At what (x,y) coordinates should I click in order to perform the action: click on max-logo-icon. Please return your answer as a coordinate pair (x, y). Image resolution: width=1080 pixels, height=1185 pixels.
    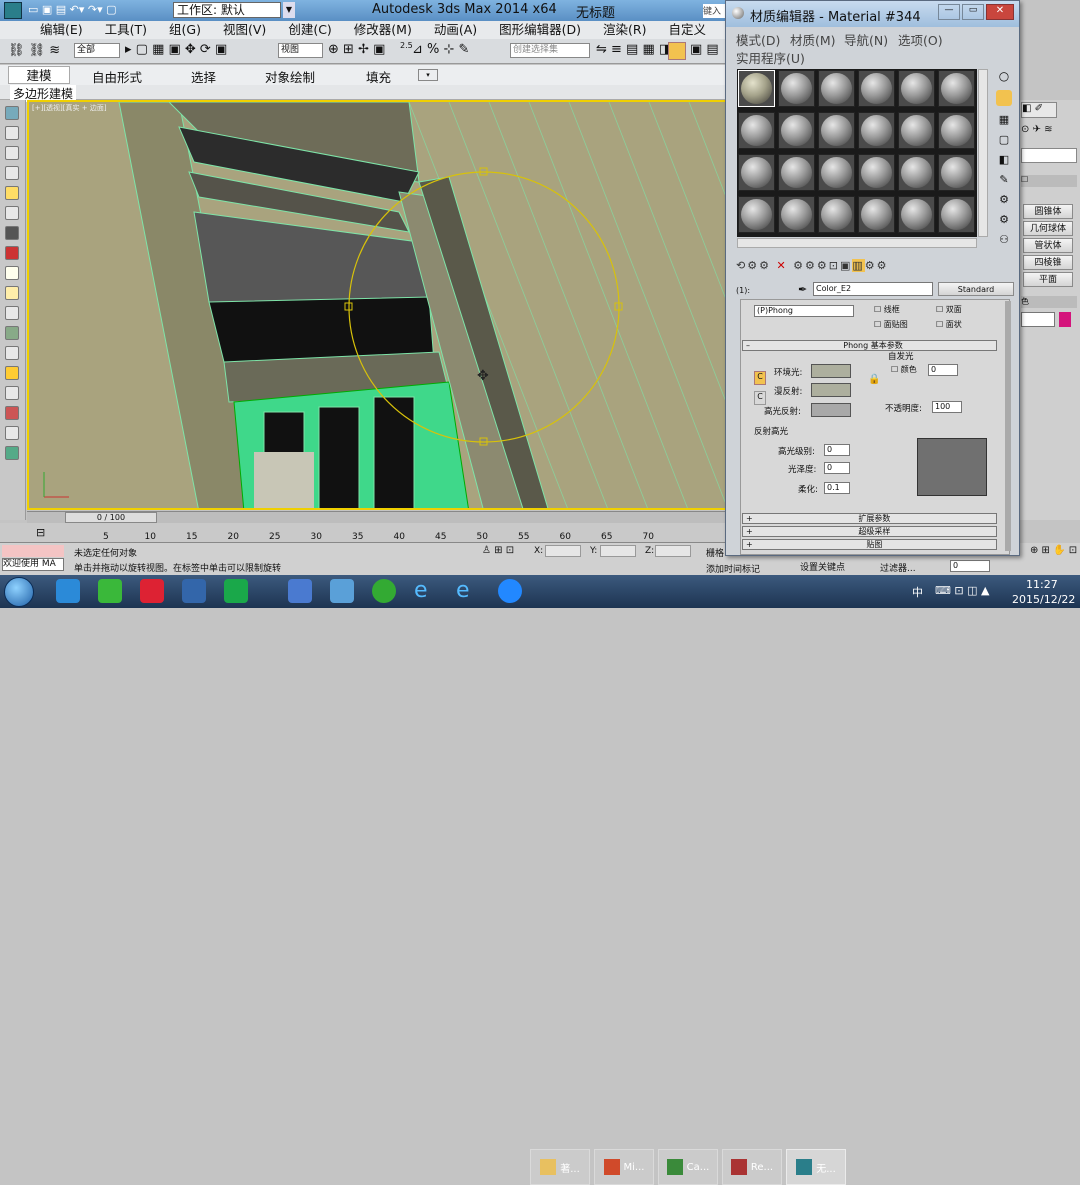
    Looking at the image, I should click on (13, 10).